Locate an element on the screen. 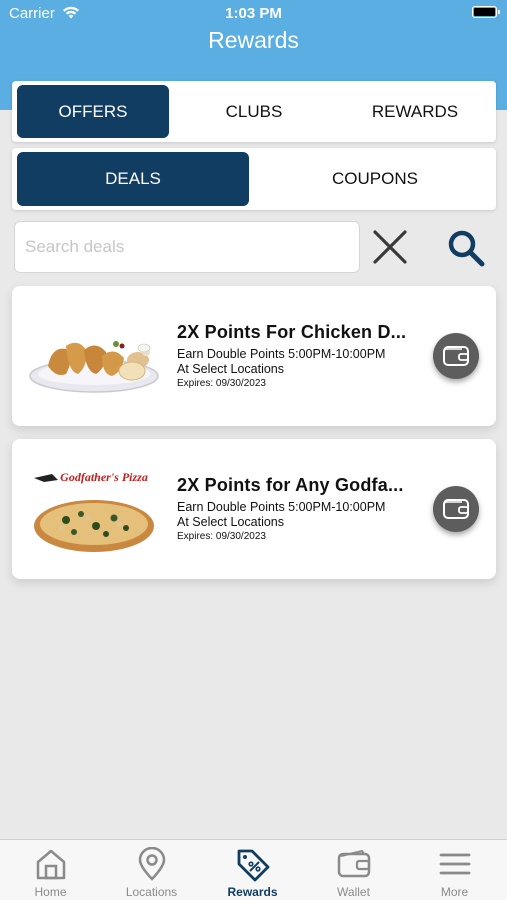 This screenshot has width=507, height=900. bottom-tab-bar: Home Locations Rewards Wallet More is located at coordinates (253, 869).